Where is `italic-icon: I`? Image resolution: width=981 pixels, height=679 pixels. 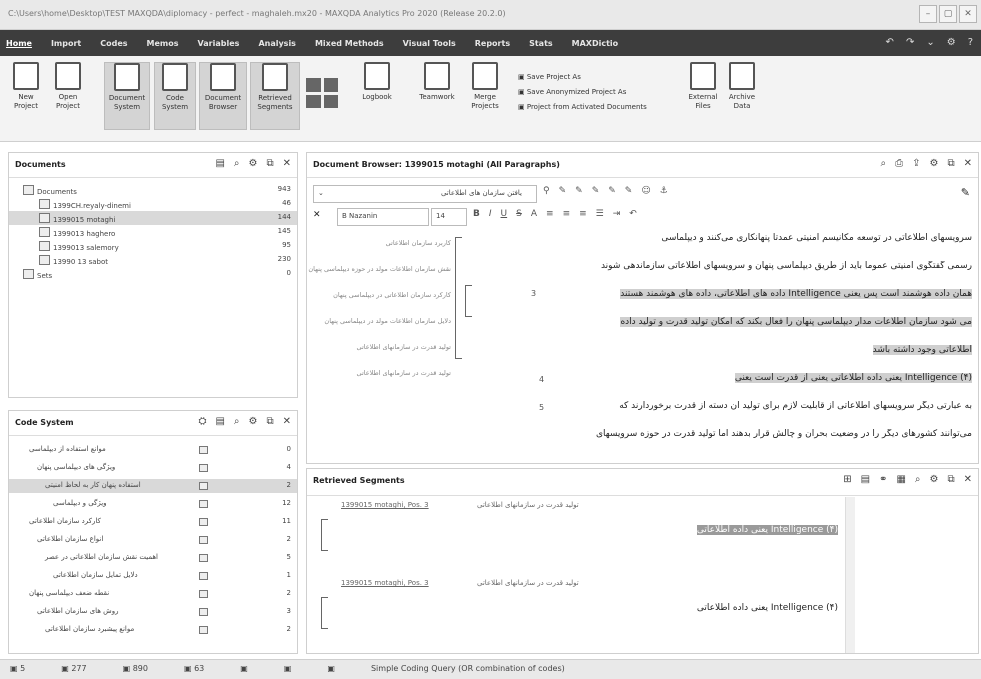 italic-icon: I is located at coordinates (490, 214).